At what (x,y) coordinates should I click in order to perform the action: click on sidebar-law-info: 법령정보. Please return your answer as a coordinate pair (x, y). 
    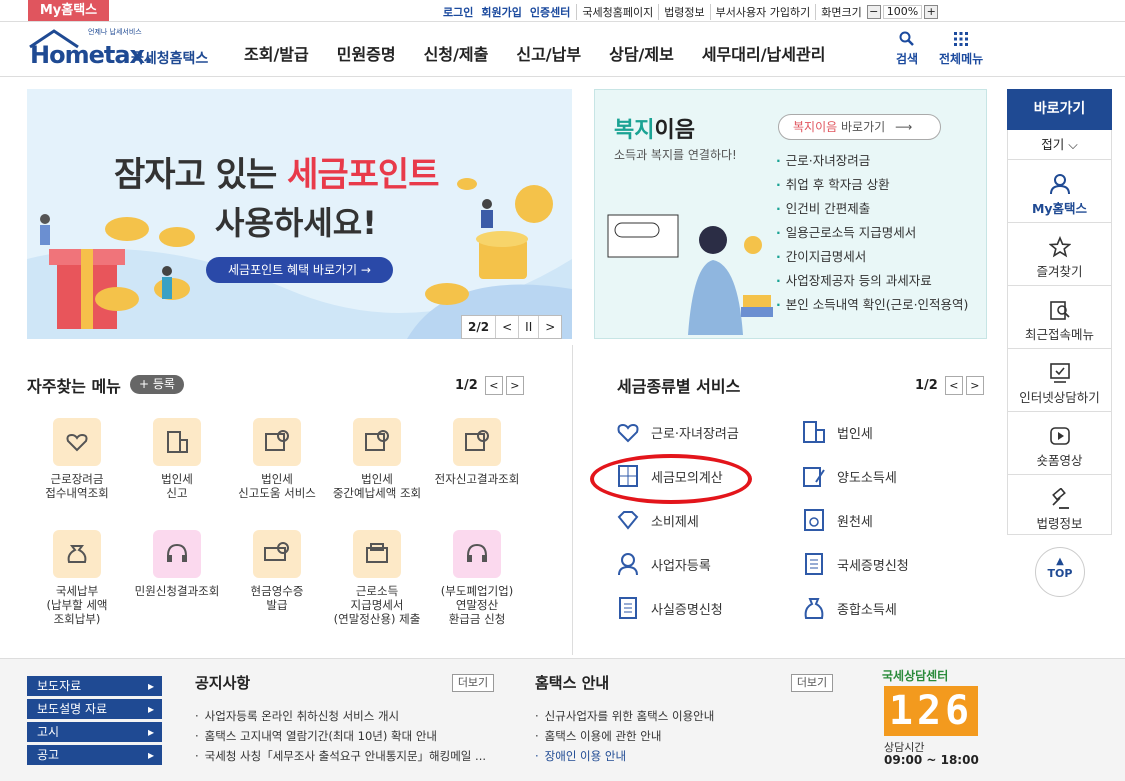
    Looking at the image, I should click on (1059, 506).